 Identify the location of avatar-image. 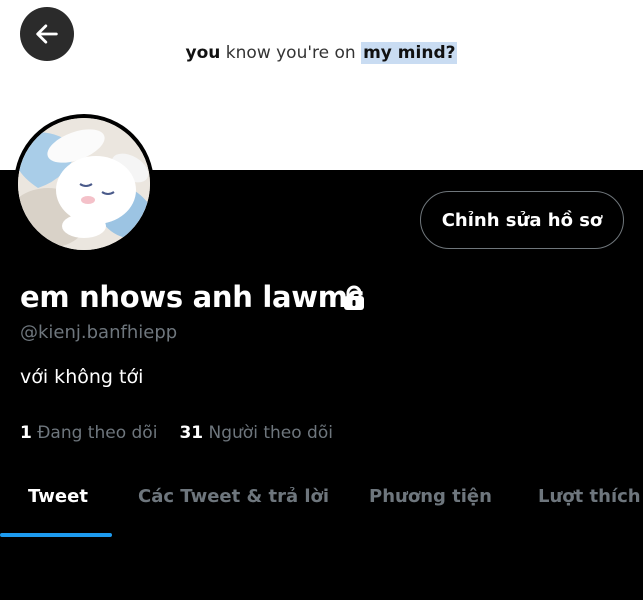
(84, 184).